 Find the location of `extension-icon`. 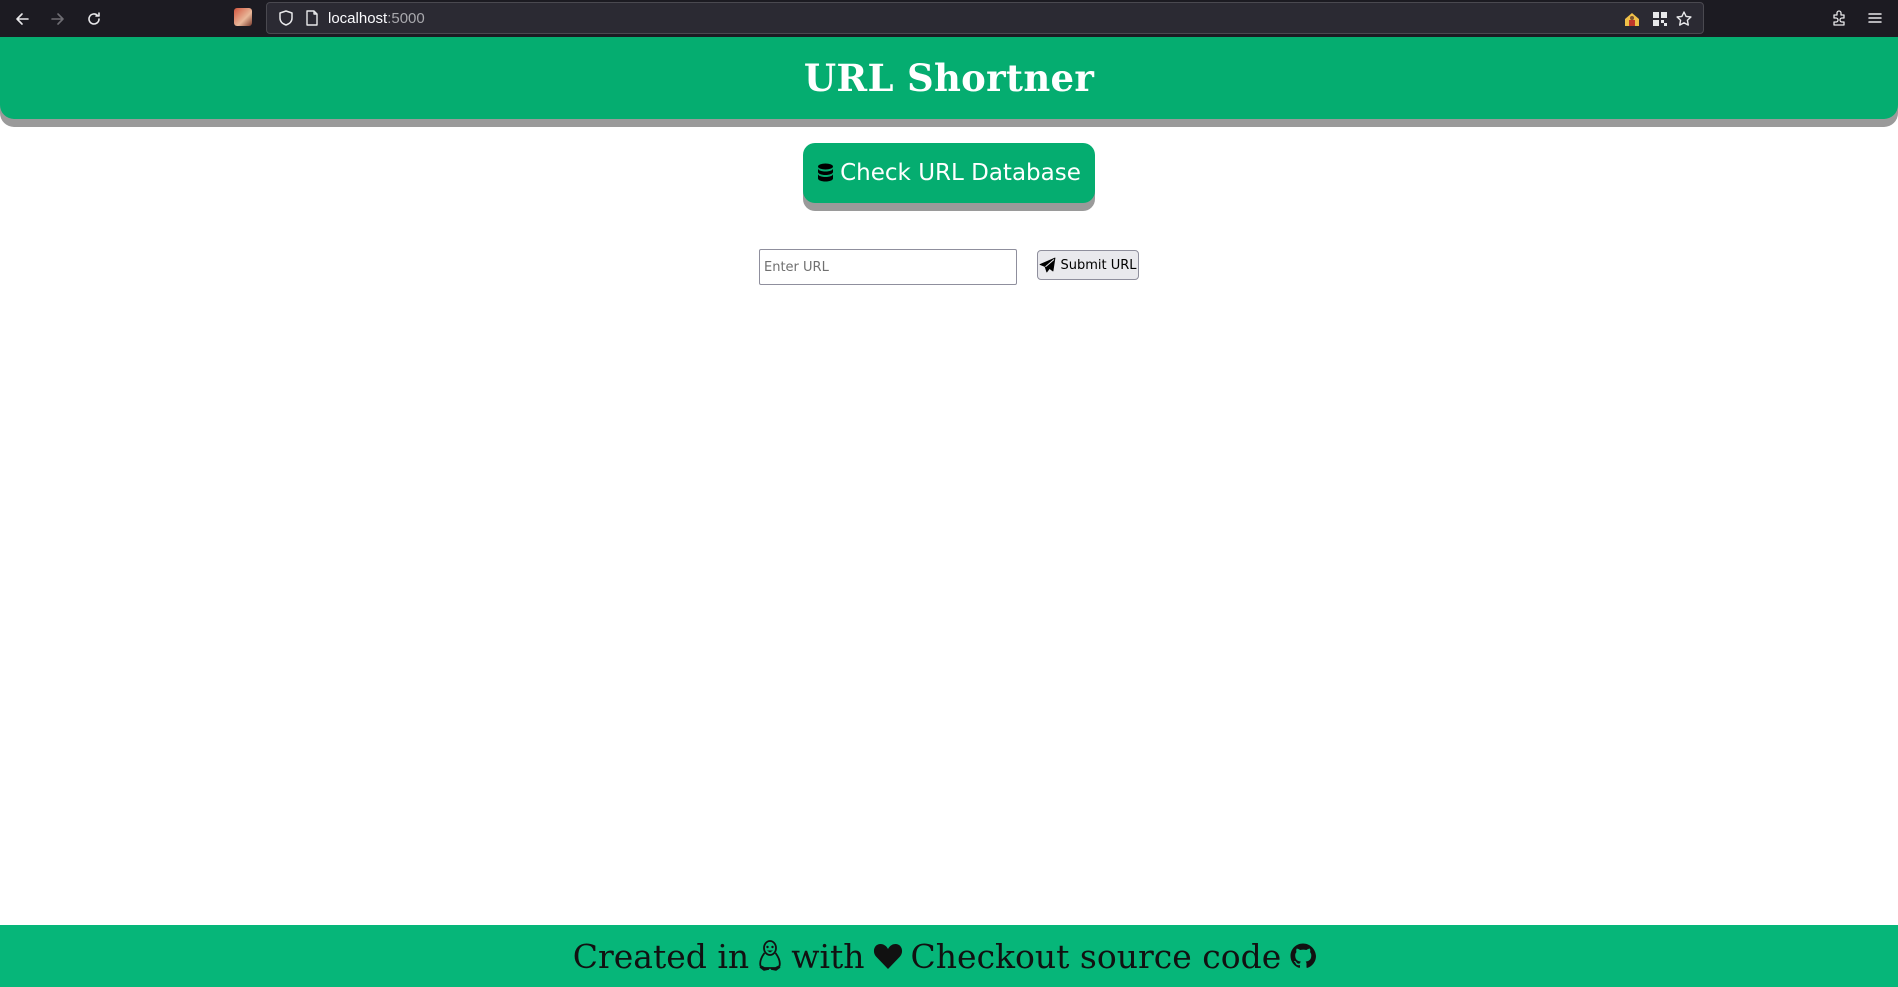

extension-icon is located at coordinates (1632, 19).